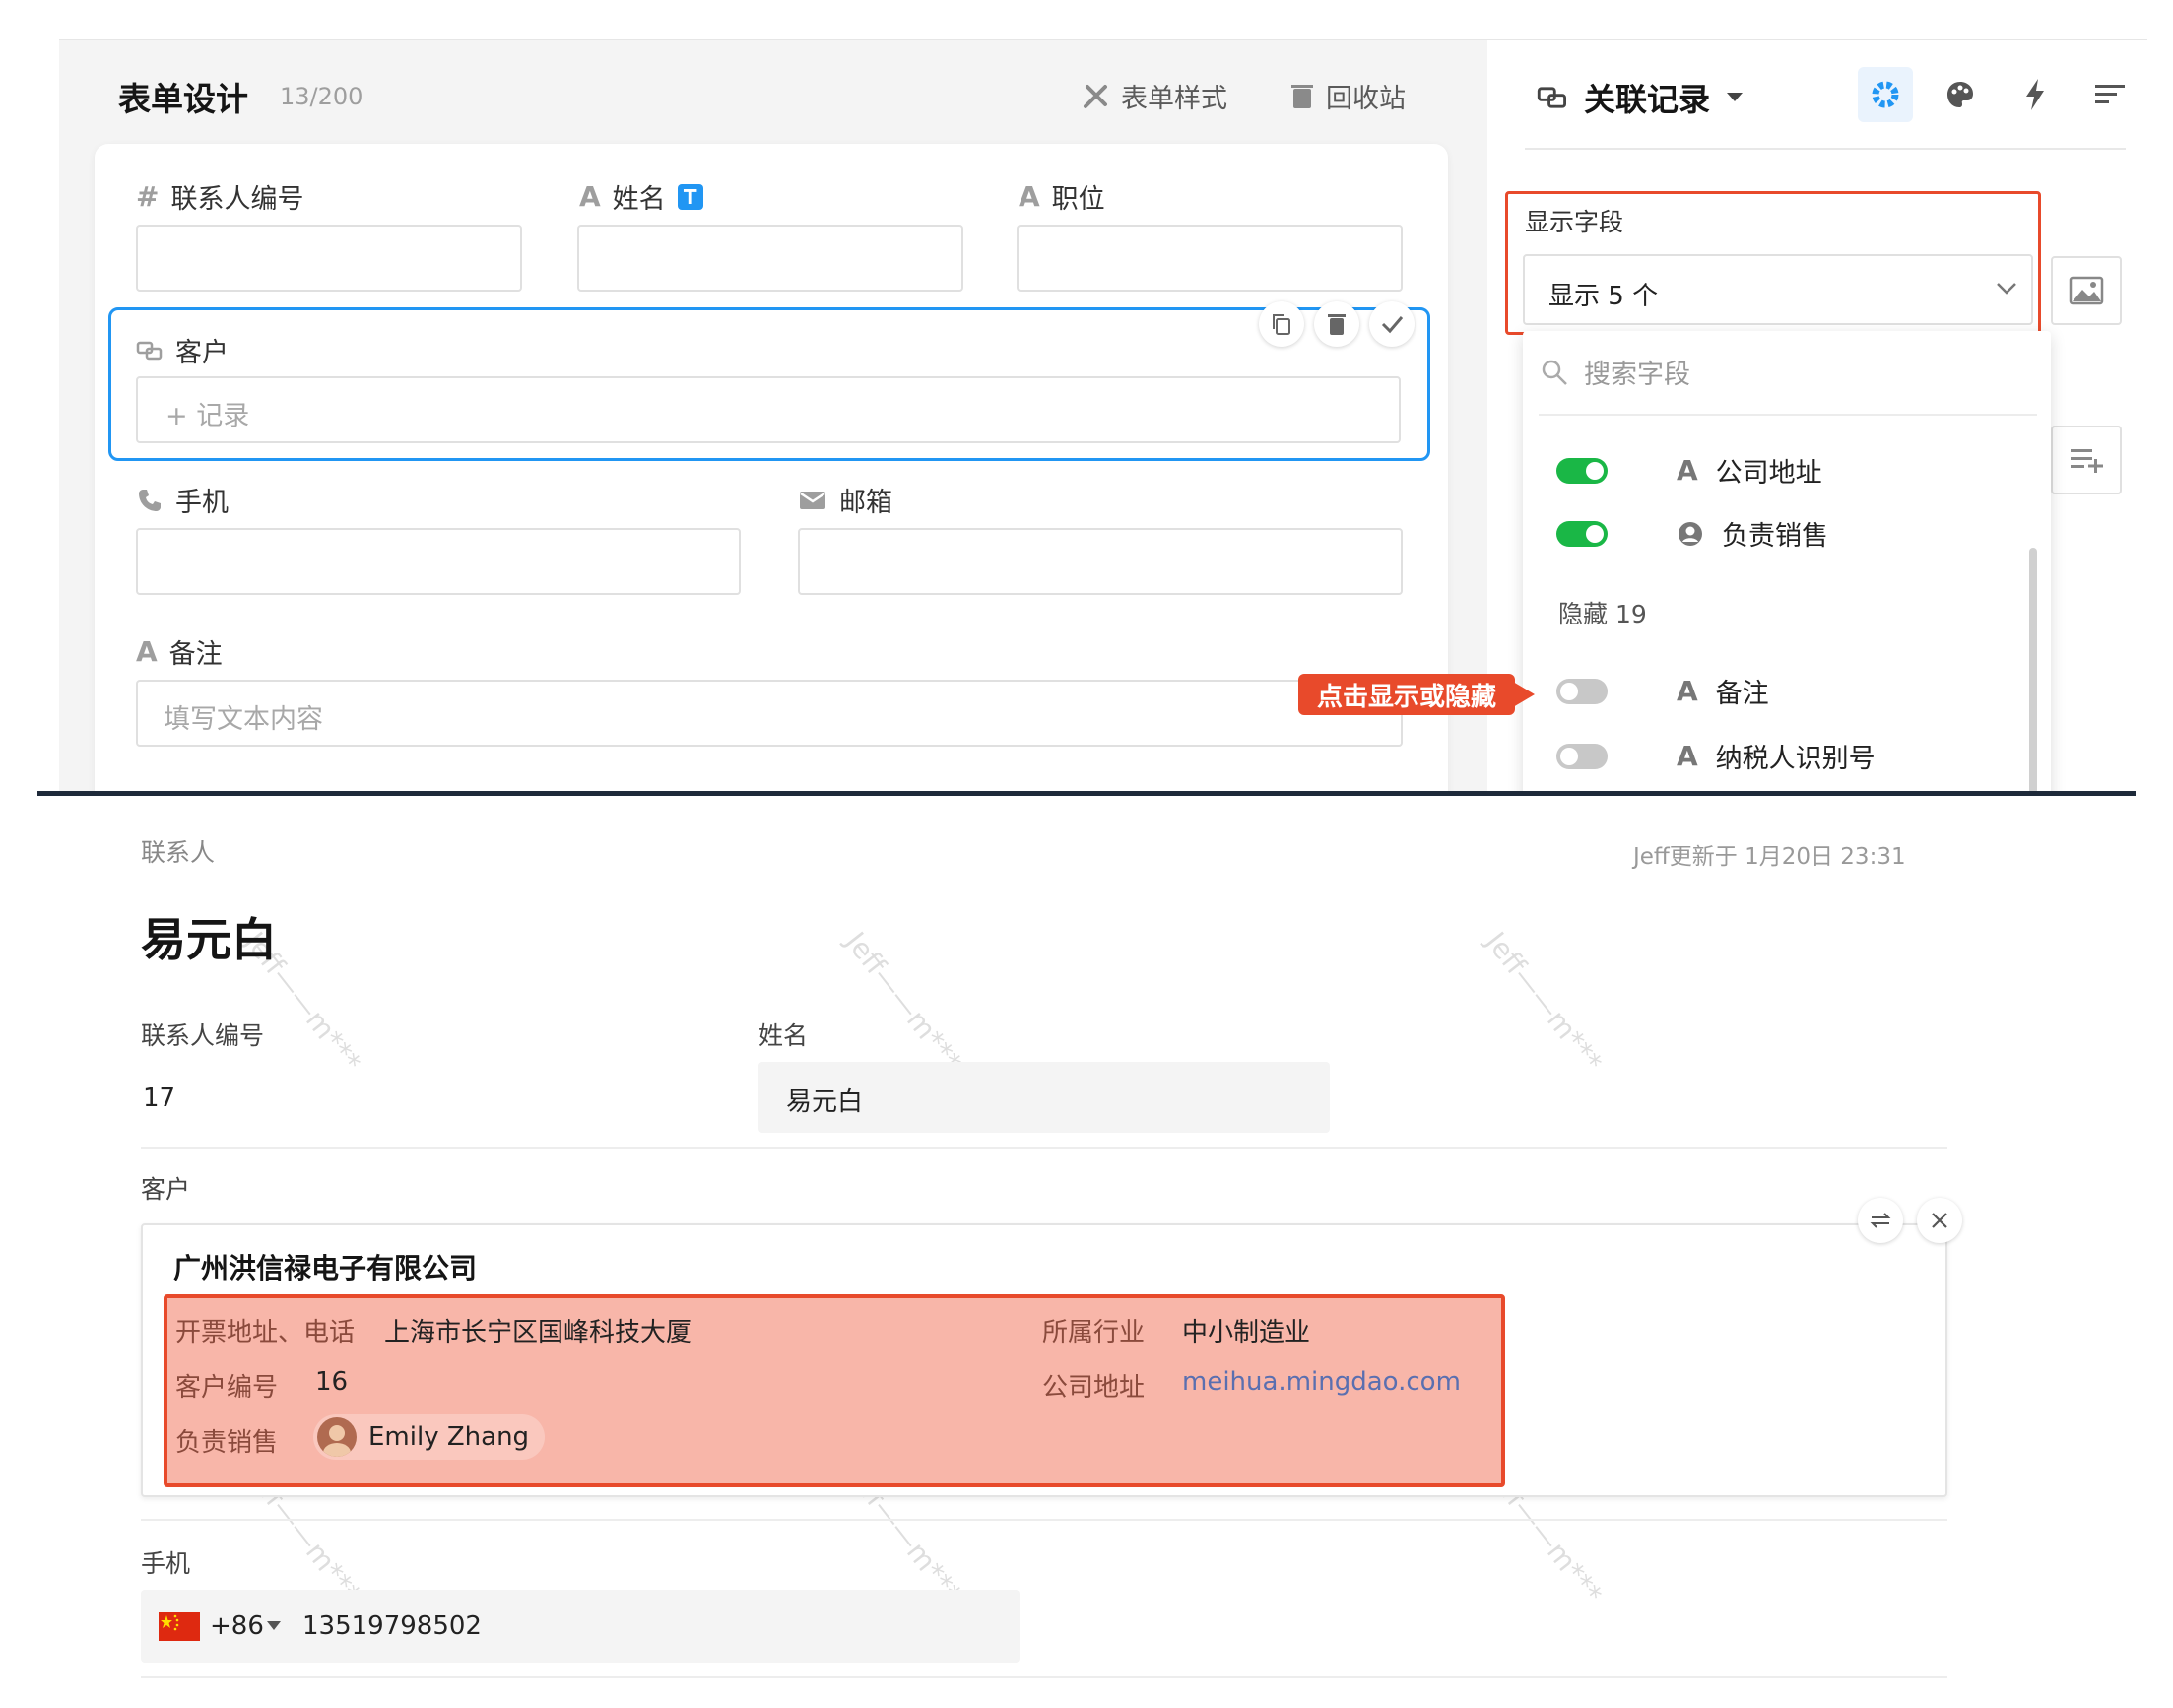 Image resolution: width=2173 pixels, height=1708 pixels. I want to click on display-fields-select: 显示 5 个, so click(1778, 289).